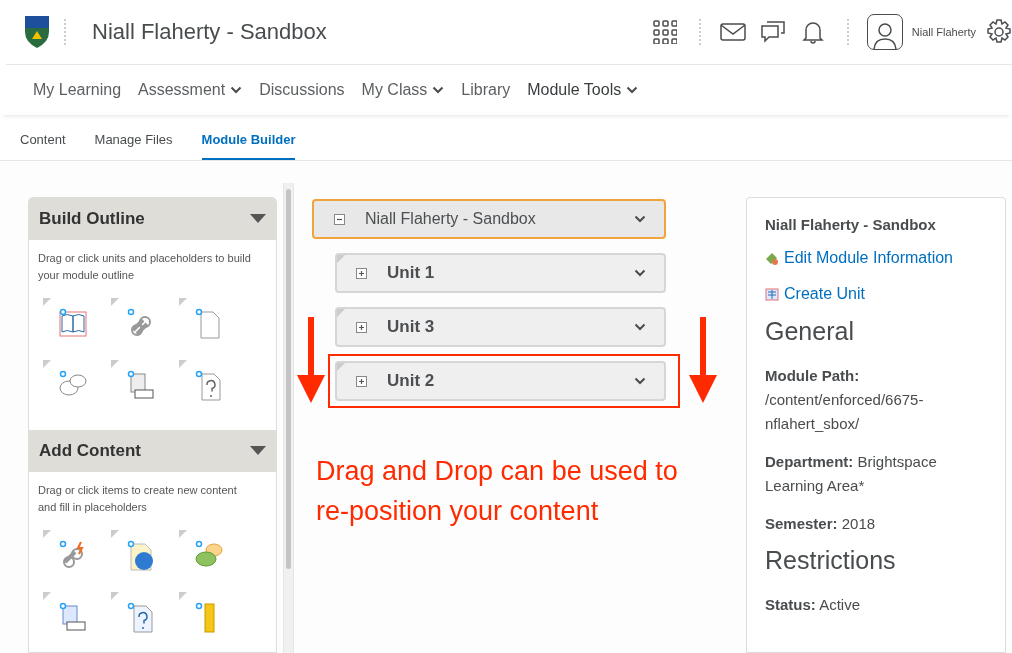 The height and width of the screenshot is (653, 1012). Describe the element at coordinates (288, 418) in the screenshot. I see `scrollbar` at that location.